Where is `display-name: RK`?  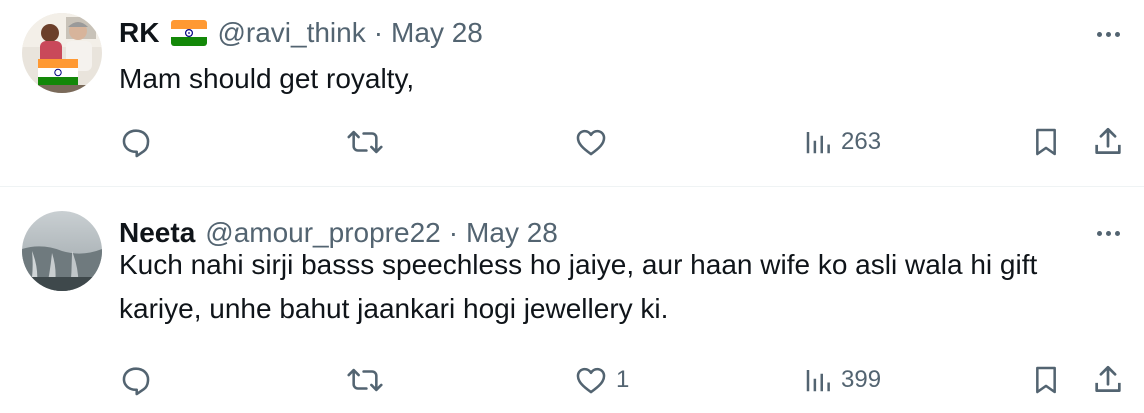
display-name: RK is located at coordinates (139, 33).